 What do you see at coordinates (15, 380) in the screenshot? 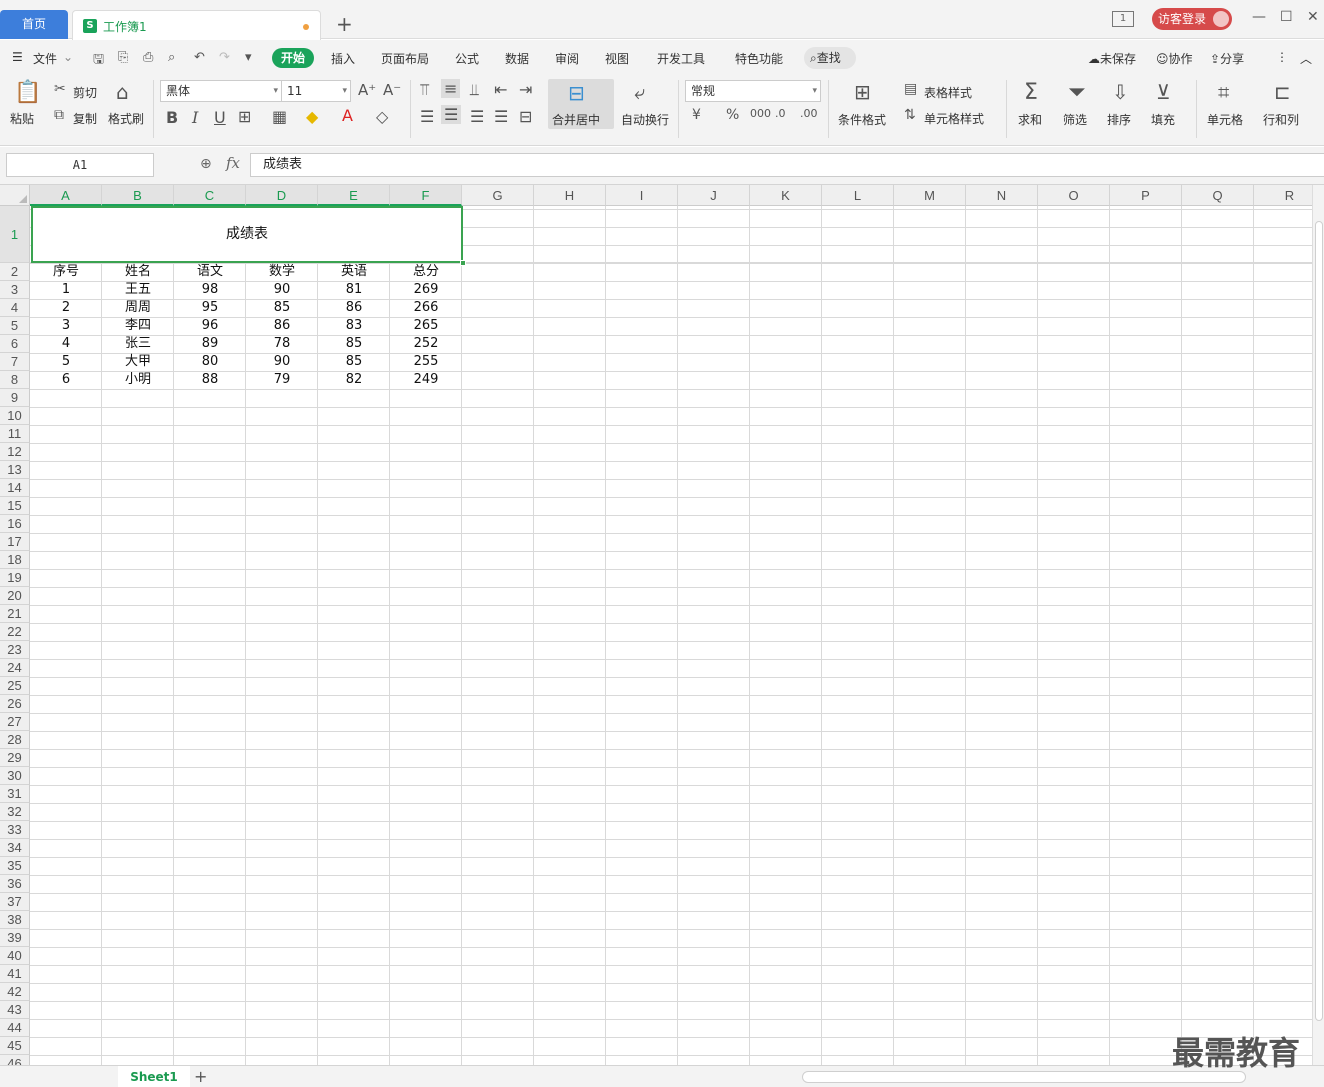
I see `row-header: 8` at bounding box center [15, 380].